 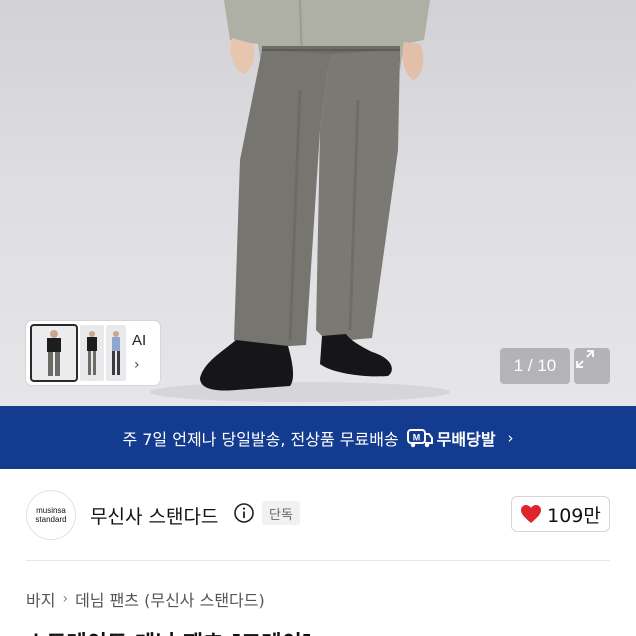 What do you see at coordinates (154, 515) in the screenshot?
I see `brand-name: 무신사 스탠다드` at bounding box center [154, 515].